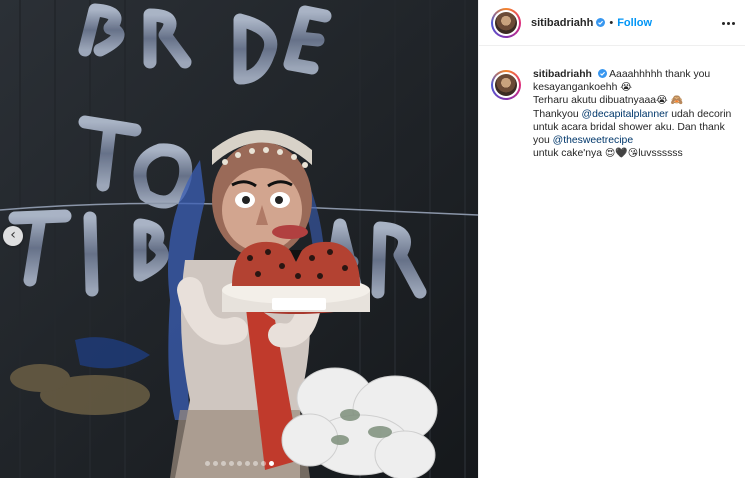  Describe the element at coordinates (633, 154) in the screenshot. I see `kiss-emoji: 😘` at that location.